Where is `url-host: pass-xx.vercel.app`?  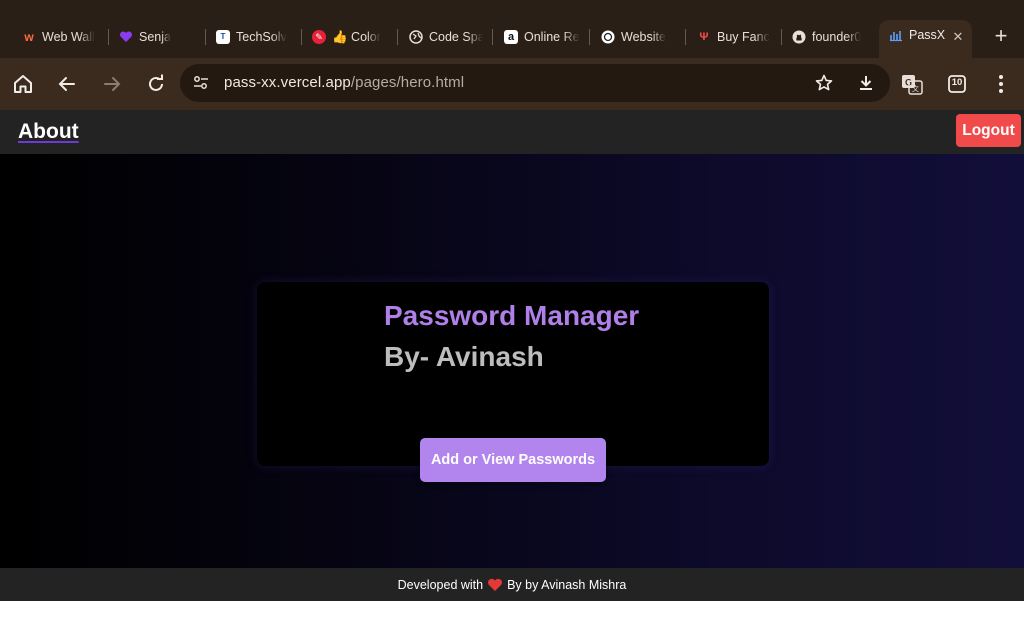 url-host: pass-xx.vercel.app is located at coordinates (287, 82).